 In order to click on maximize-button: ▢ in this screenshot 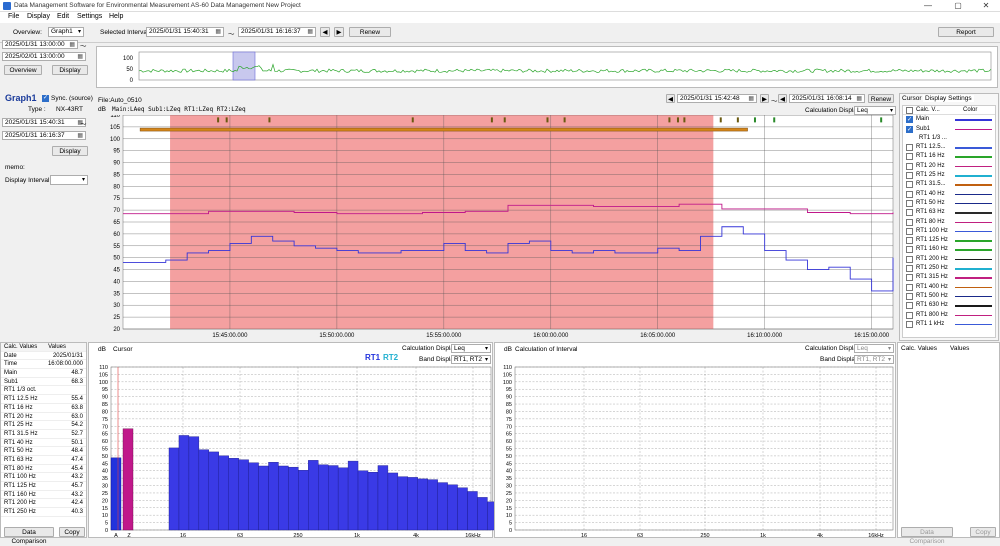, I will do `click(958, 6)`.